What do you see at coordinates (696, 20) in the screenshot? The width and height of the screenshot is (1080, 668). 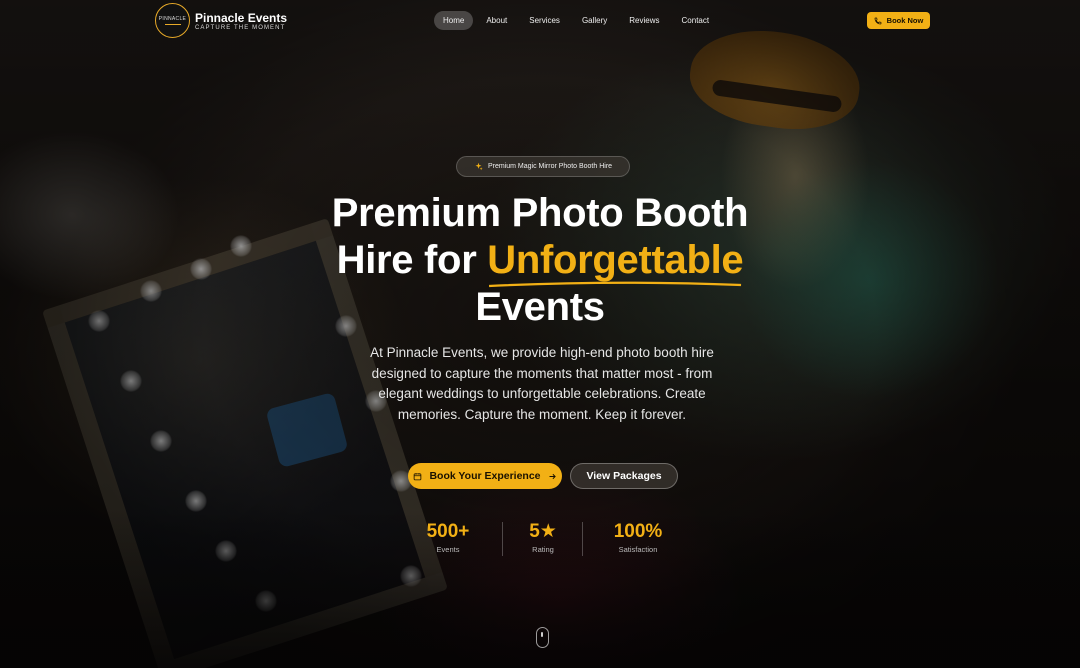 I see `nav-item-contact: Contact` at bounding box center [696, 20].